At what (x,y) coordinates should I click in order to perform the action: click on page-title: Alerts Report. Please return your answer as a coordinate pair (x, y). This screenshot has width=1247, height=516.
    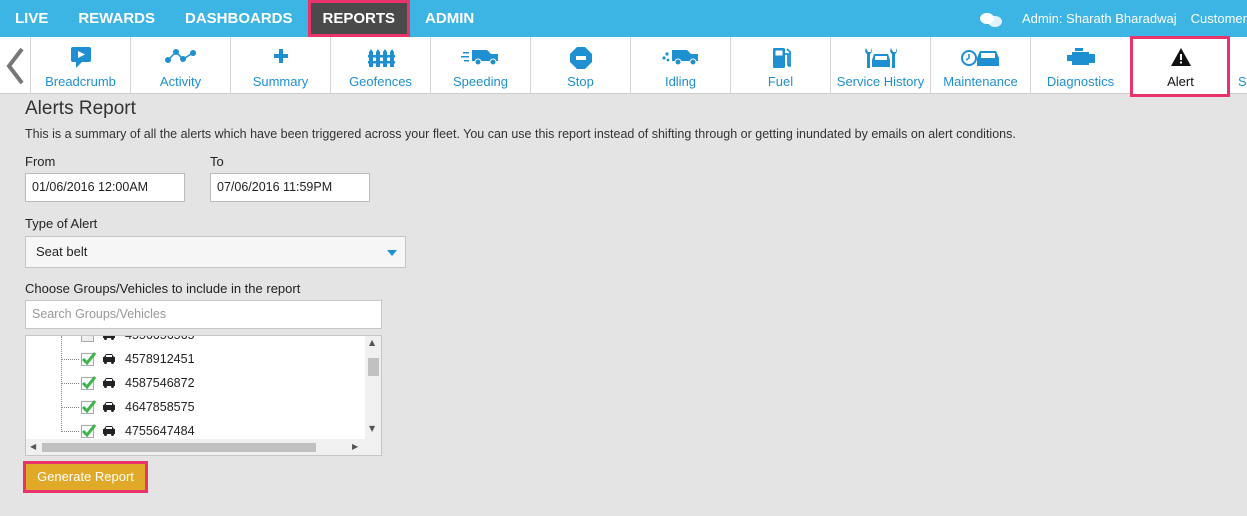
    Looking at the image, I should click on (80, 108).